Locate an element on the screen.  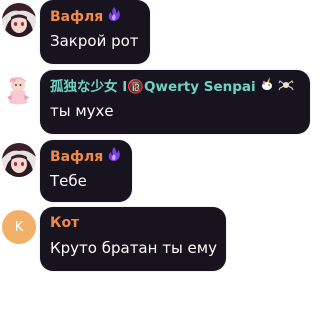
spider-icon is located at coordinates (286, 87).